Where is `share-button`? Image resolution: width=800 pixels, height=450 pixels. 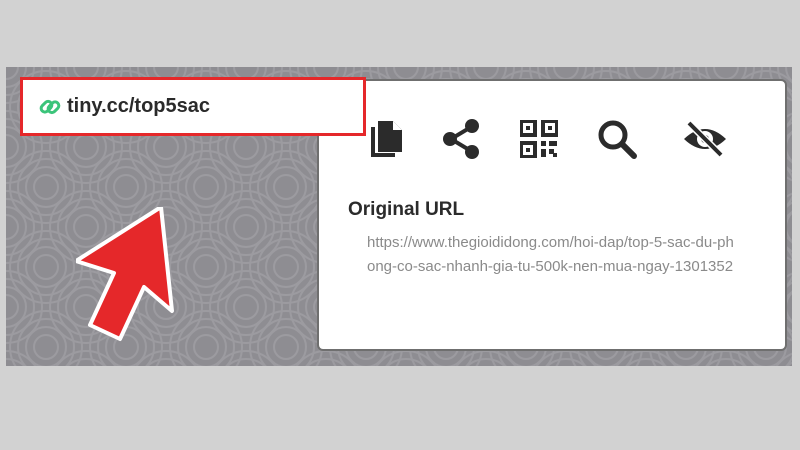
share-button is located at coordinates (461, 139).